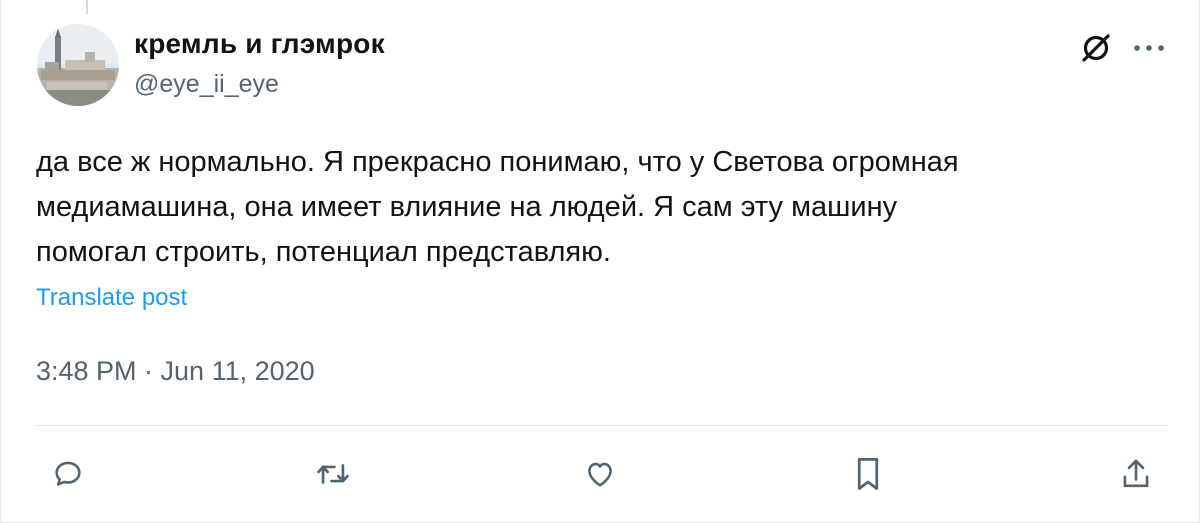  I want to click on retweet-icon, so click(333, 474).